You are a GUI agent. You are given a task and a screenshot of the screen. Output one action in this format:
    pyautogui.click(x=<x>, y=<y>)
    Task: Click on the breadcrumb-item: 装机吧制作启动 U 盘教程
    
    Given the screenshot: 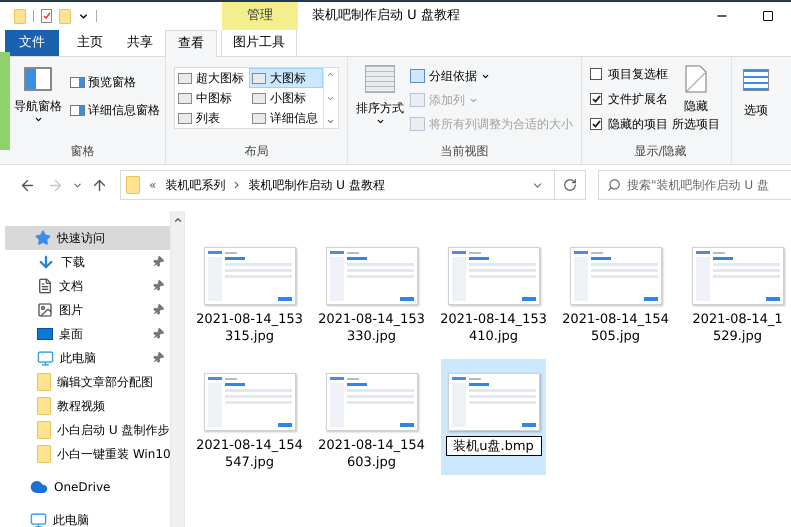 What is the action you would take?
    pyautogui.click(x=316, y=185)
    